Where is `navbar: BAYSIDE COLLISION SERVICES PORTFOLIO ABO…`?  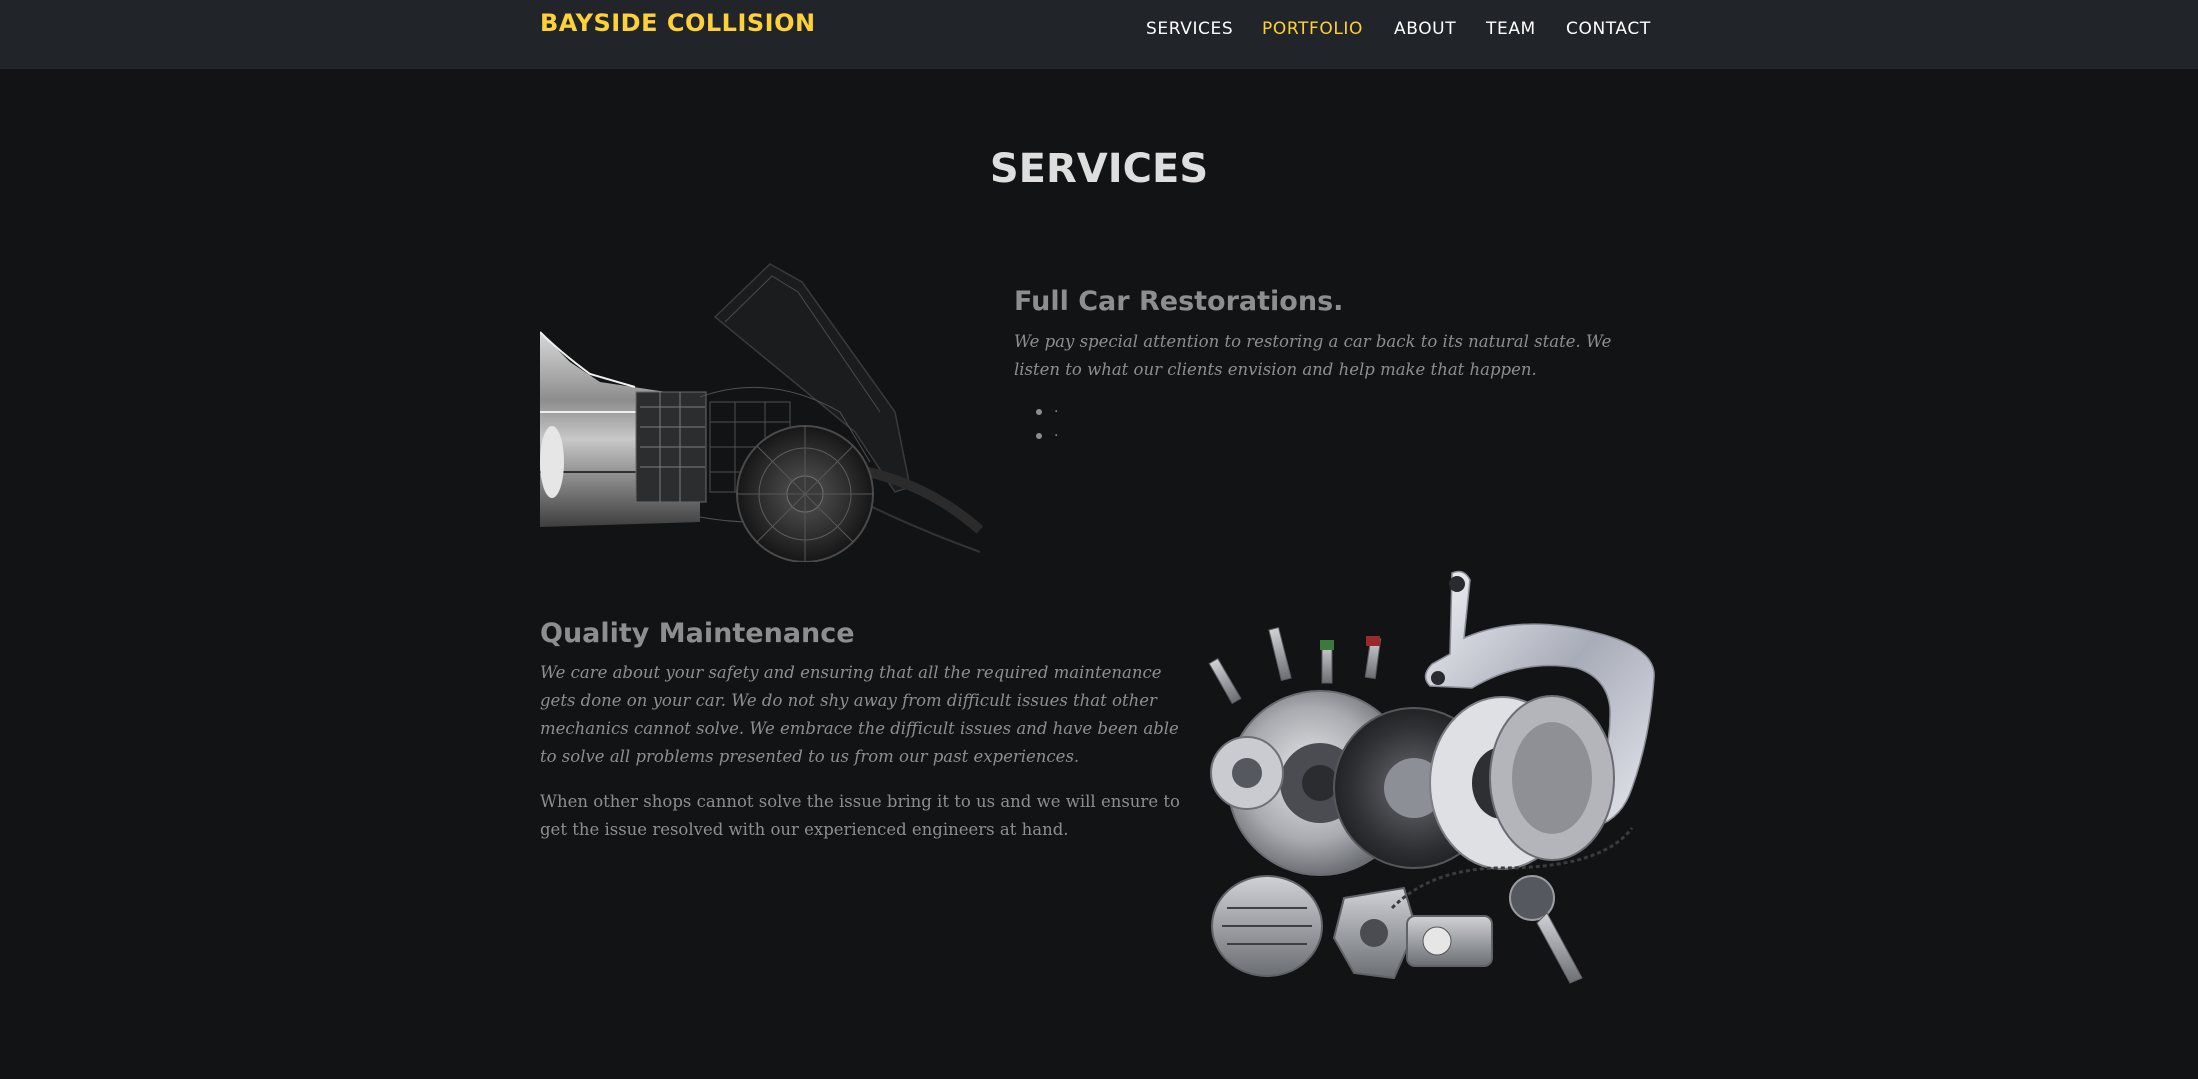
navbar: BAYSIDE COLLISION SERVICES PORTFOLIO ABO… is located at coordinates (1099, 34).